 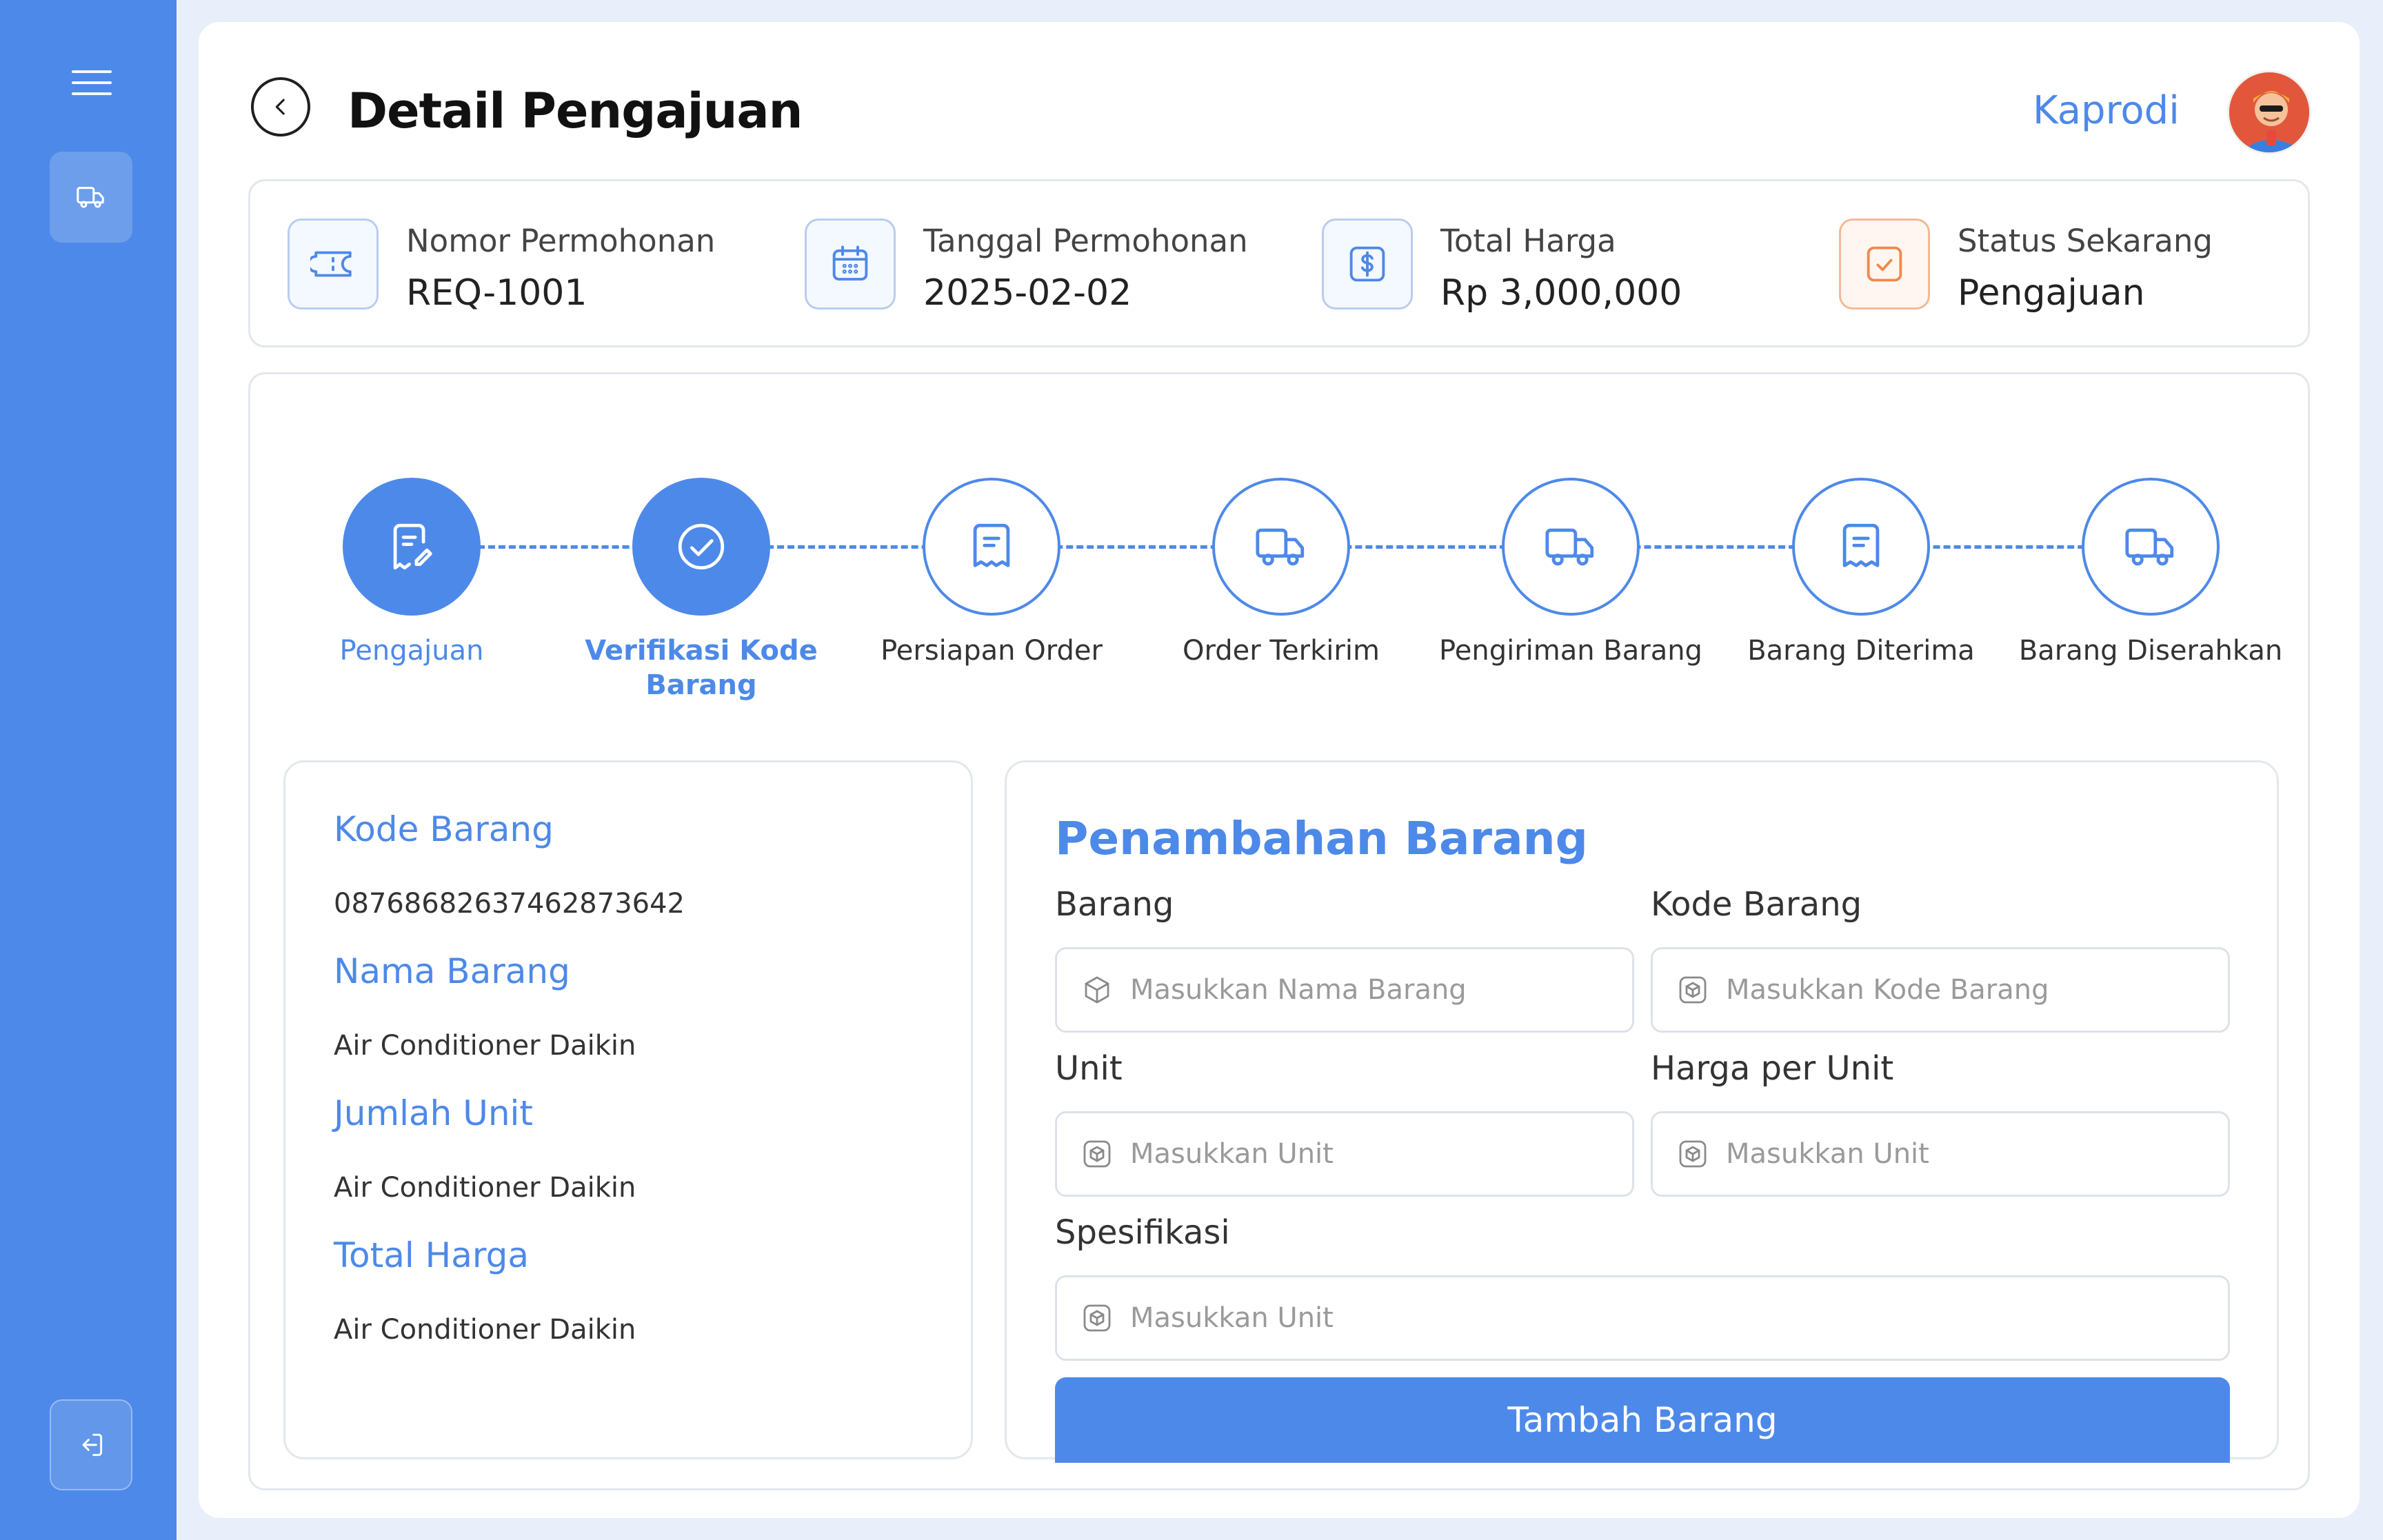 I want to click on harga-per-unit-input, so click(x=1960, y=1154).